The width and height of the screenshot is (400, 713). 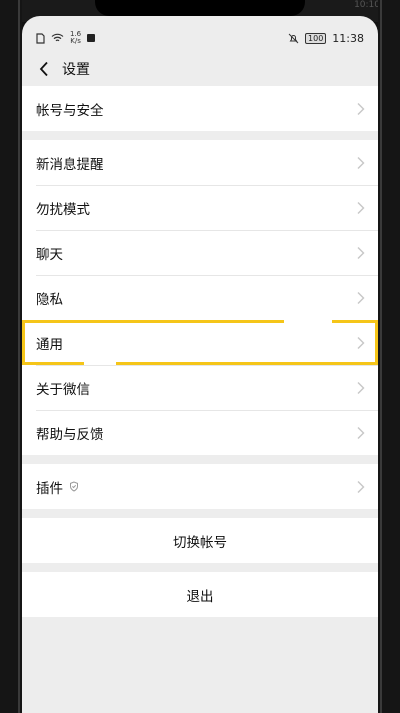 What do you see at coordinates (348, 38) in the screenshot?
I see `status-time: 11:38` at bounding box center [348, 38].